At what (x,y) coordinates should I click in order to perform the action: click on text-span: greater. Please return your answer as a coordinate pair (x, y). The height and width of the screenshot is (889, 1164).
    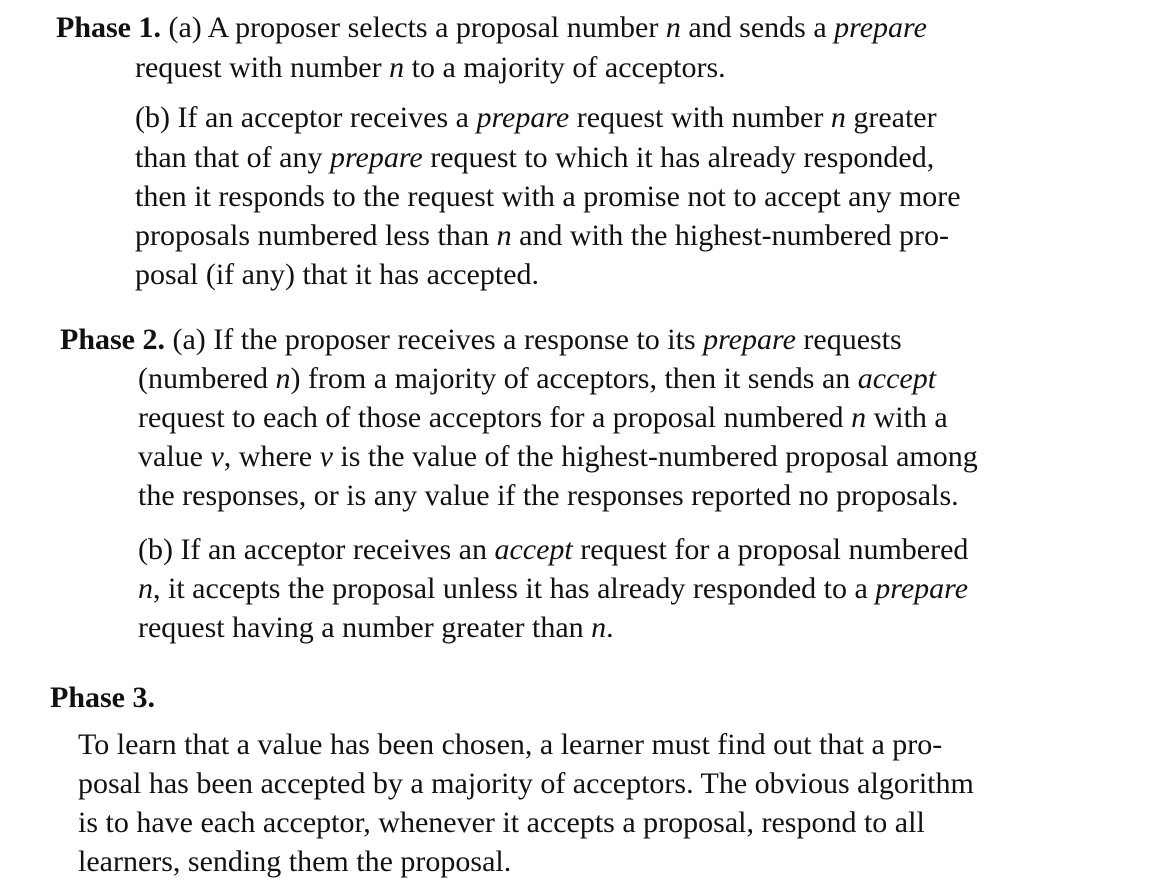
    Looking at the image, I should click on (891, 117).